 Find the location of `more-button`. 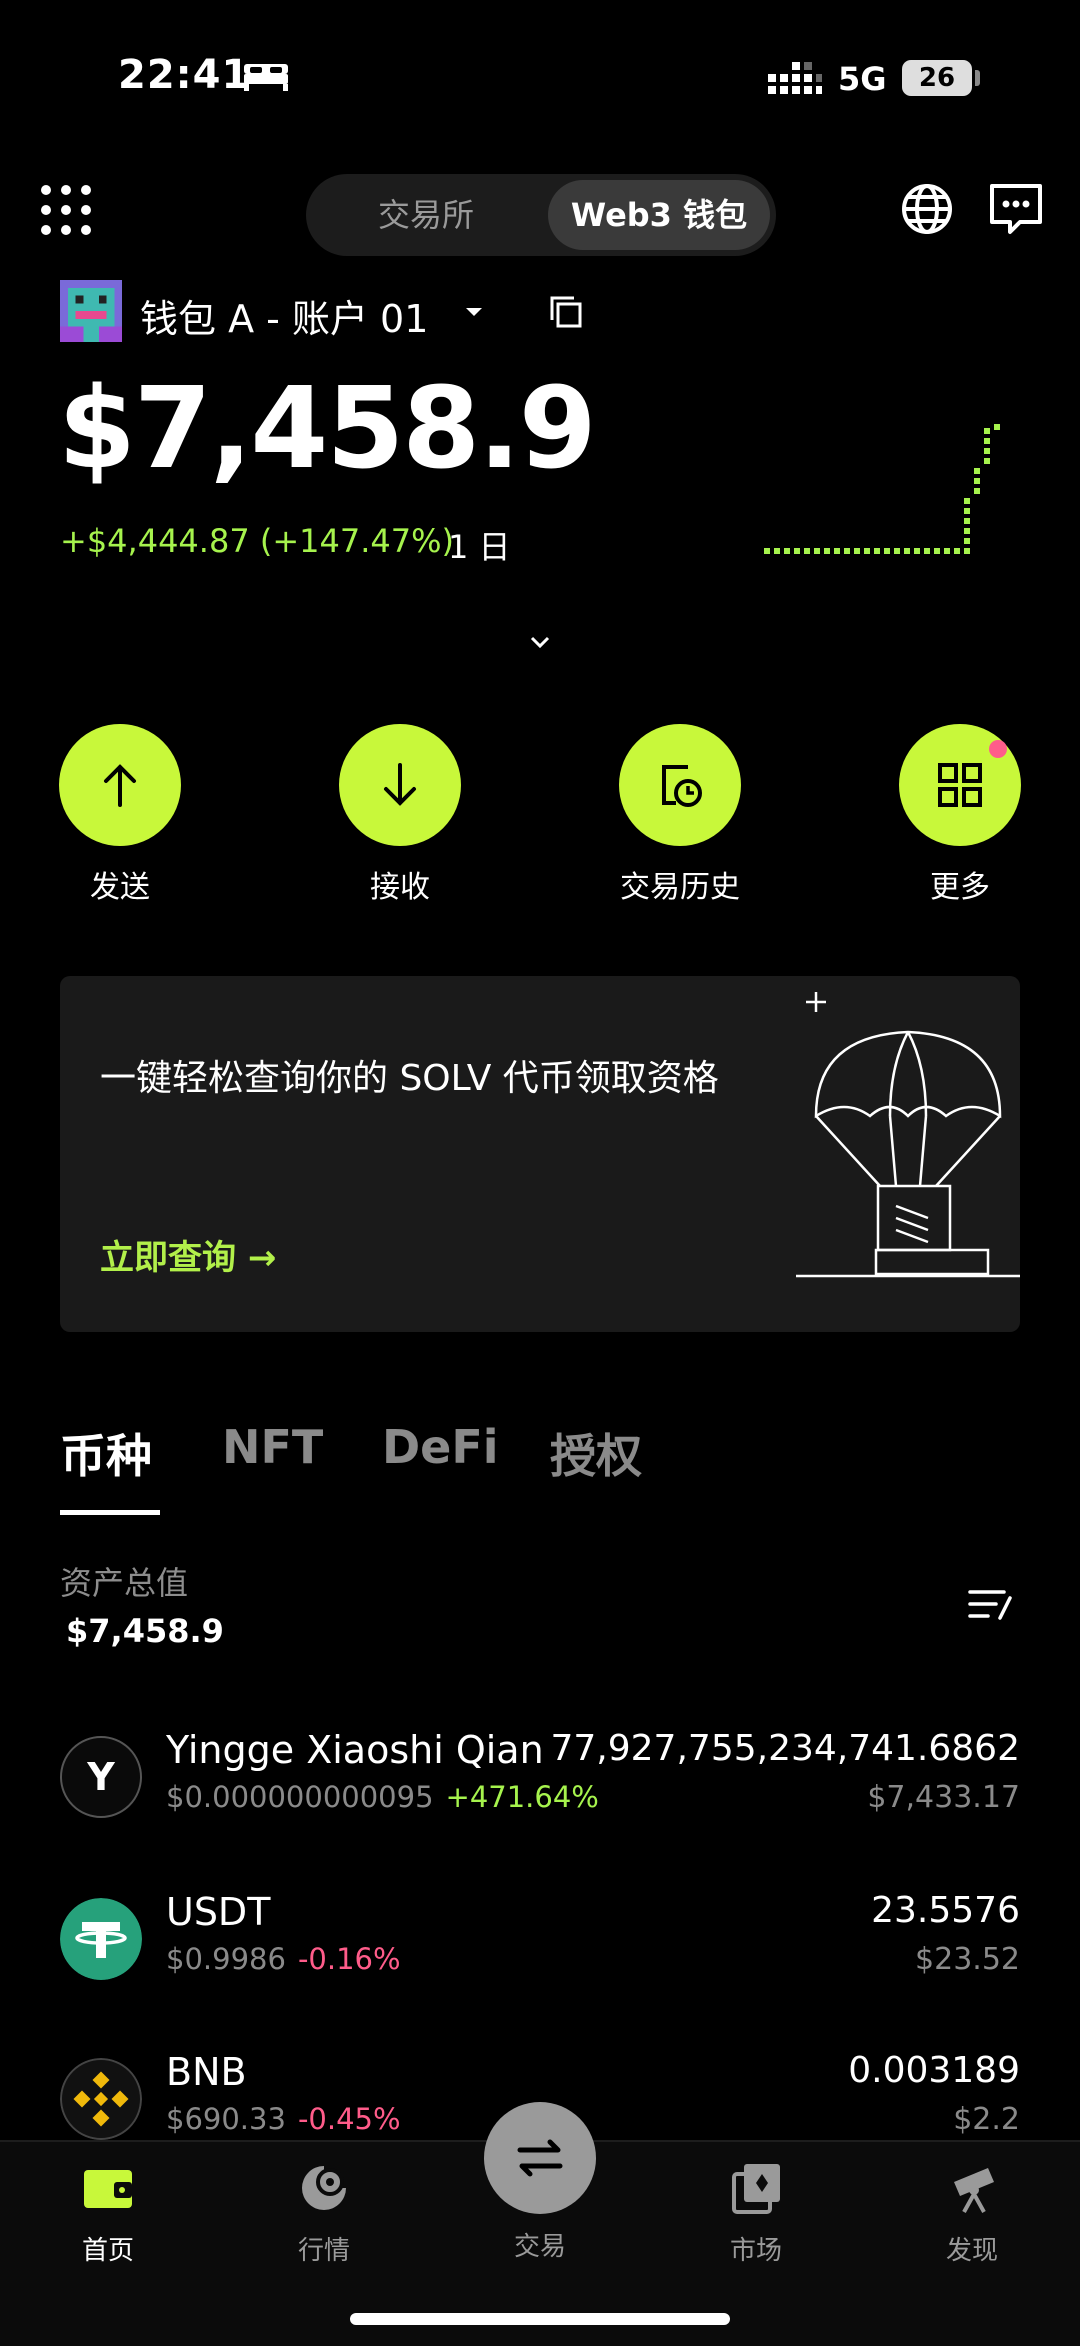

more-button is located at coordinates (960, 785).